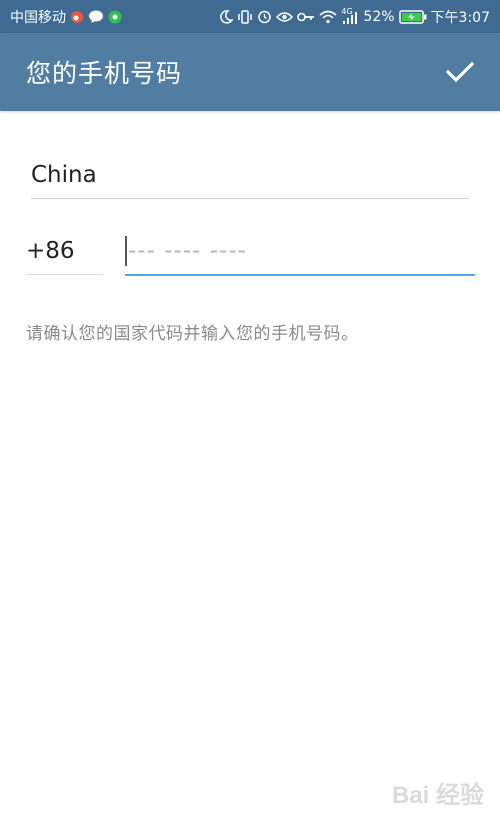 This screenshot has height=828, width=500. Describe the element at coordinates (460, 17) in the screenshot. I see `clock: 下午3:07` at that location.